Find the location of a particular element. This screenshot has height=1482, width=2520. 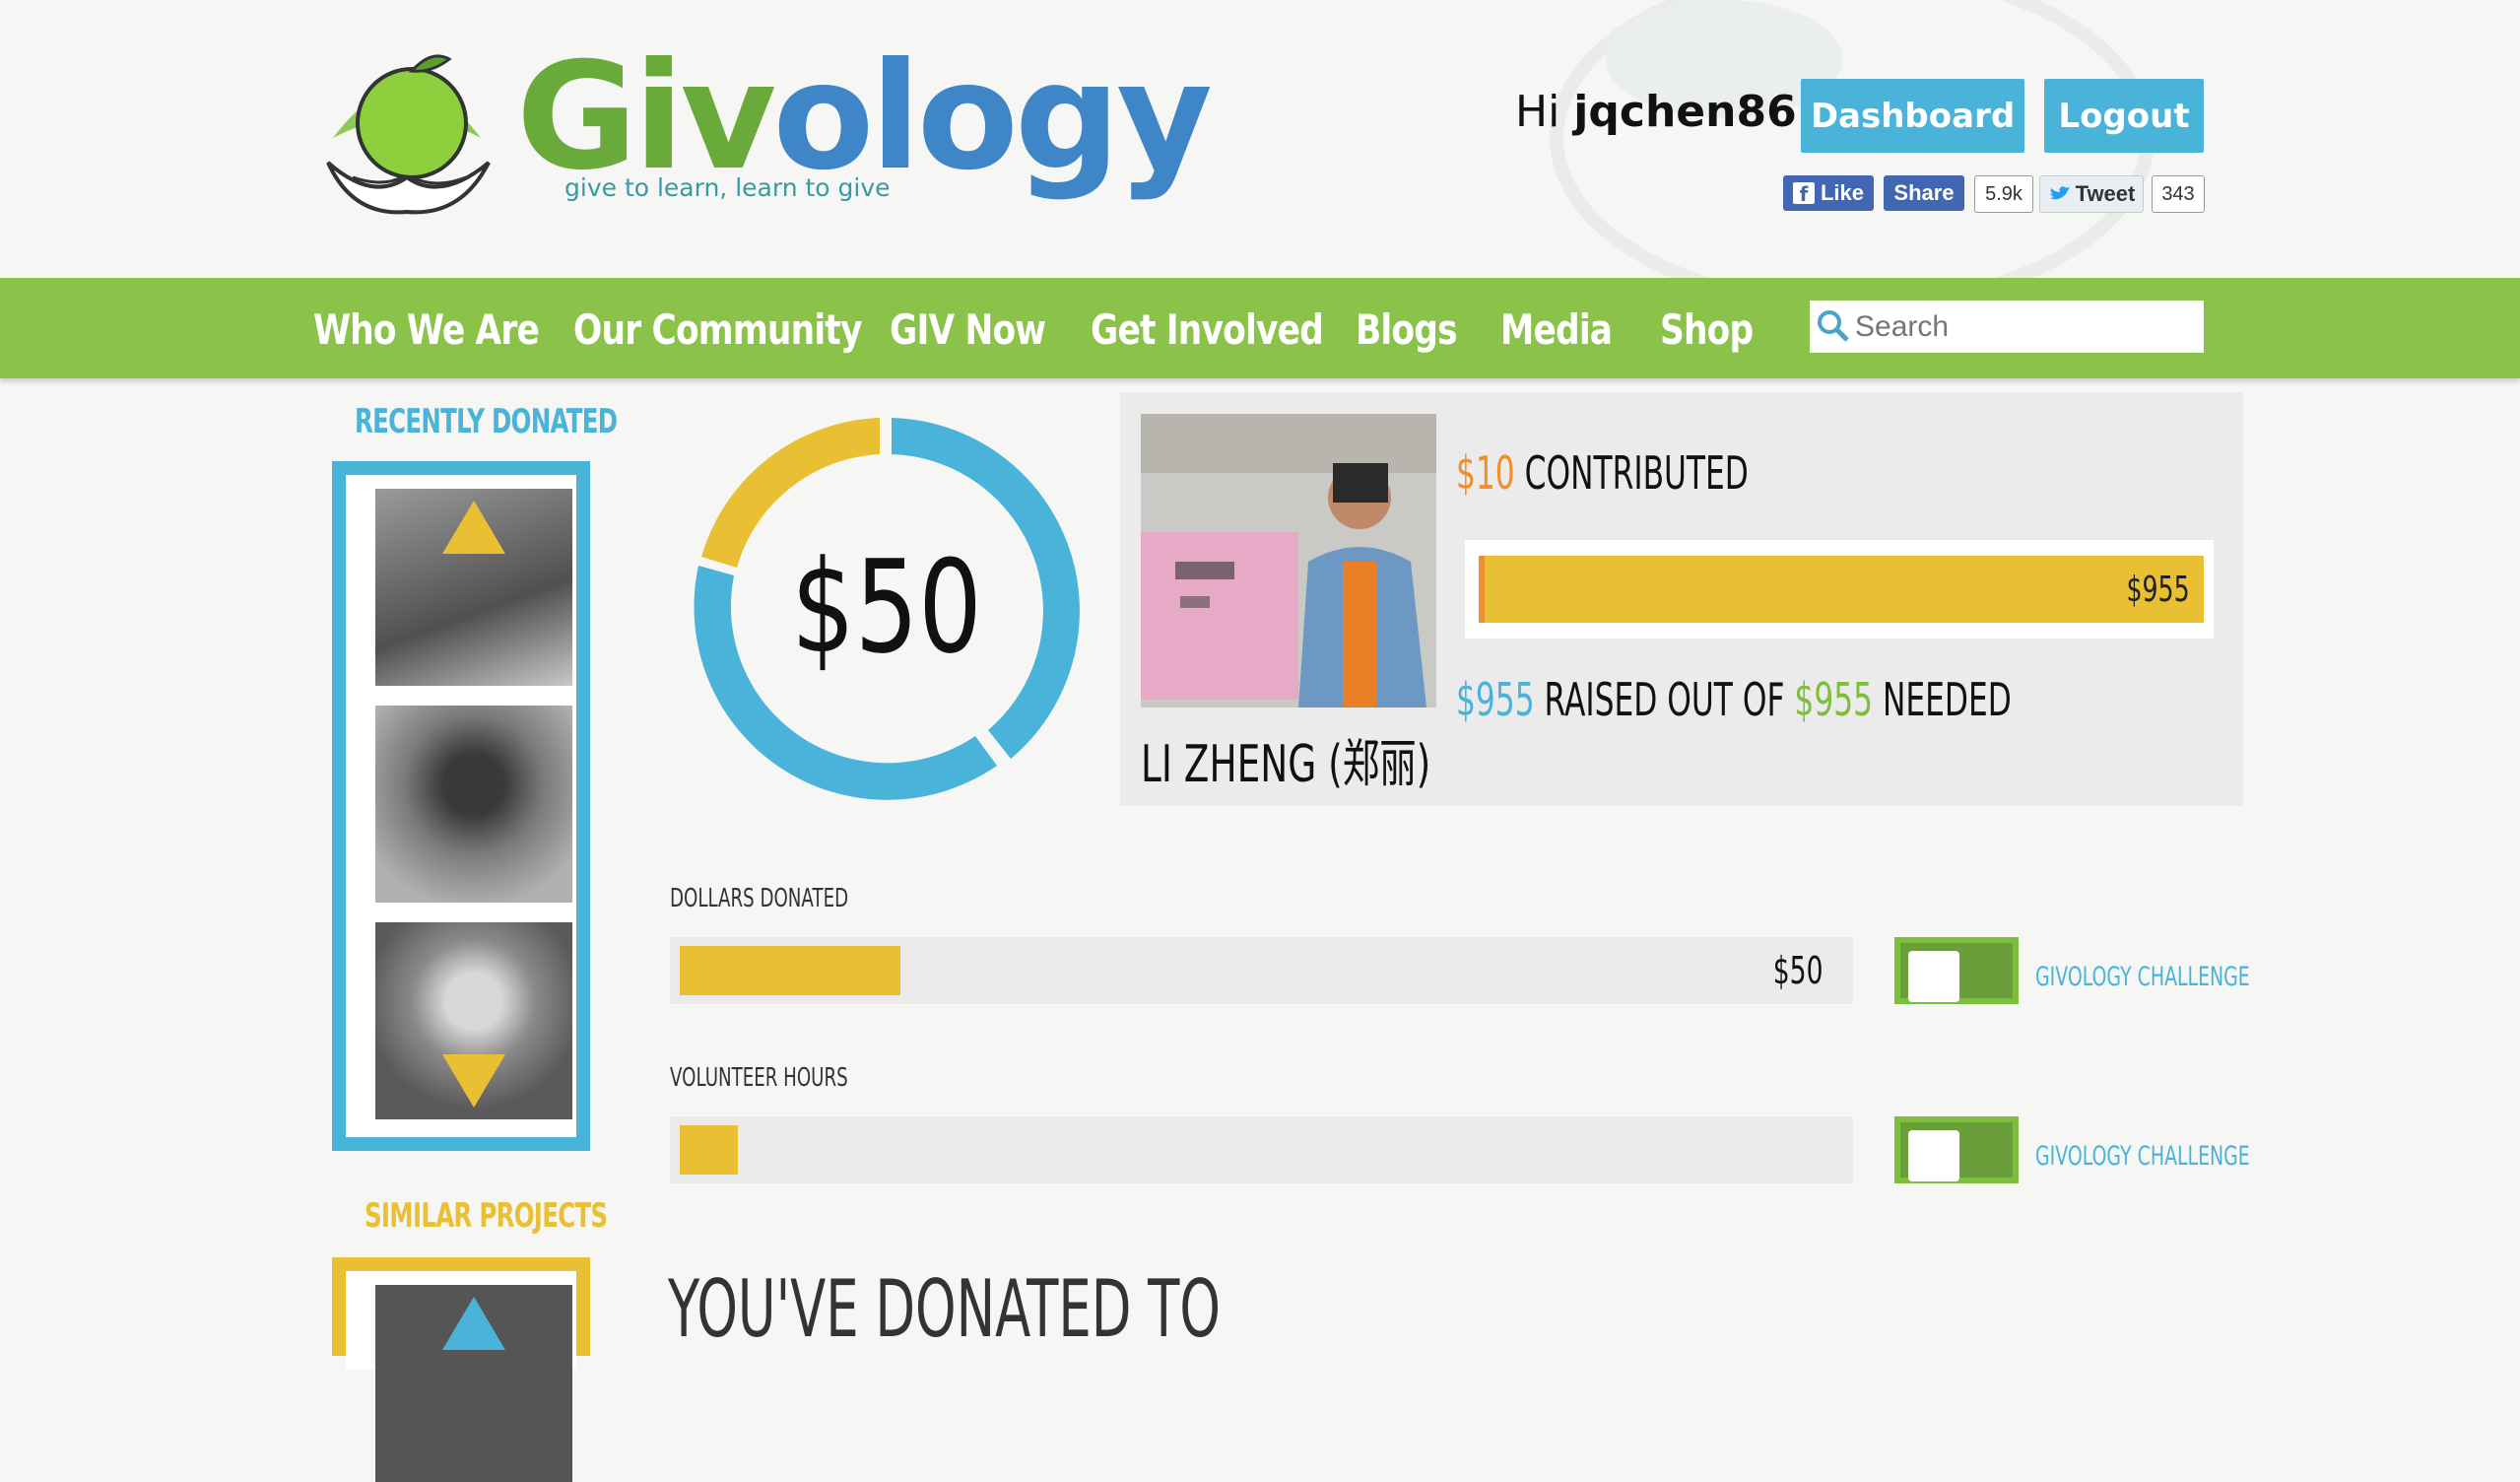

logo-tagline: give to learn, learn to give is located at coordinates (727, 187).